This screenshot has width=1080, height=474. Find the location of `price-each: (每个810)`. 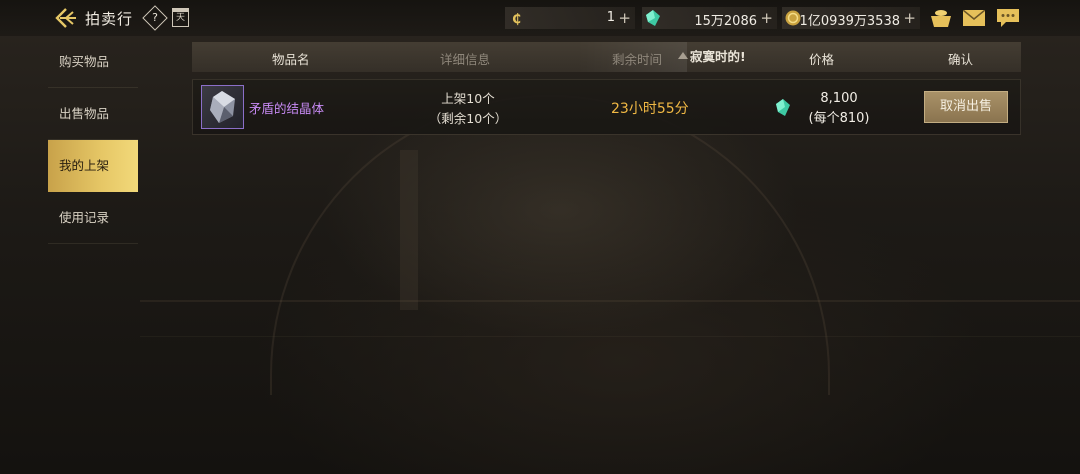

price-each: (每个810) is located at coordinates (839, 118).